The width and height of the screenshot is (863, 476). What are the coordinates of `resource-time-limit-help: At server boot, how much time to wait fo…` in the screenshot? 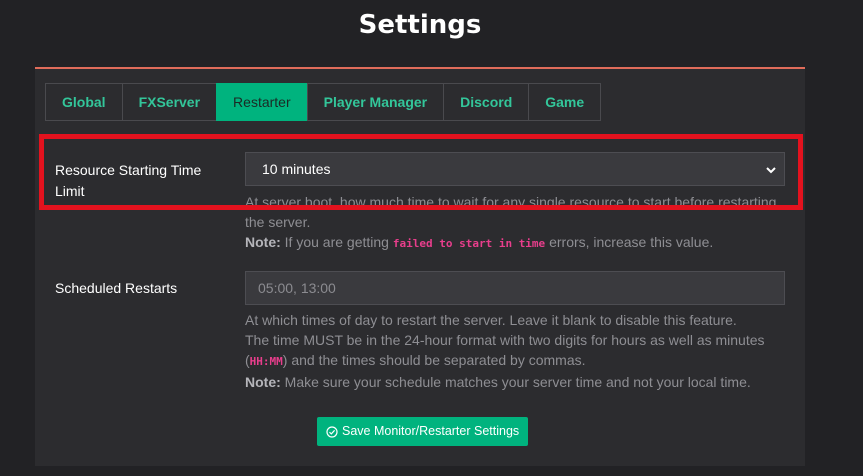 It's located at (517, 223).